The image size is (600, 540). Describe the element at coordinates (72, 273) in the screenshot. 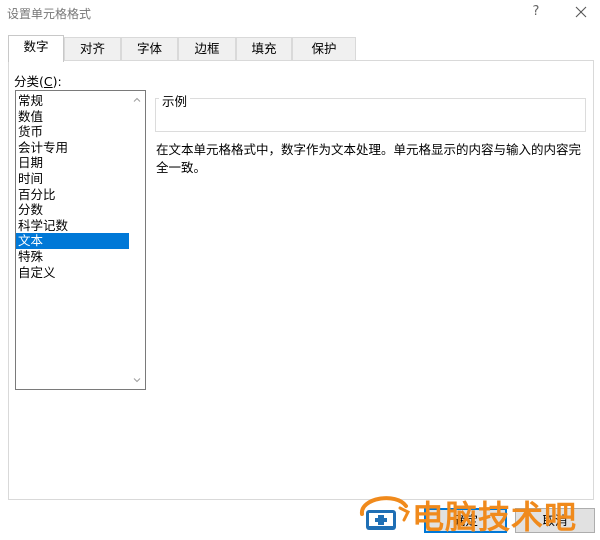

I see `category-item-custom: 自定义` at that location.